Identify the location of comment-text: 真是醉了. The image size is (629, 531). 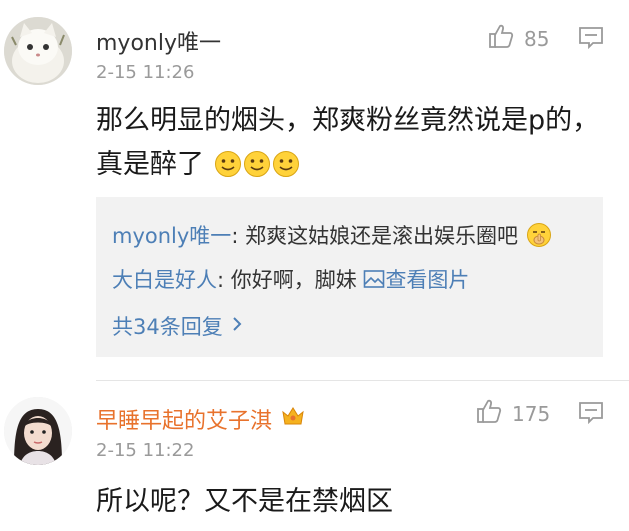
(150, 164).